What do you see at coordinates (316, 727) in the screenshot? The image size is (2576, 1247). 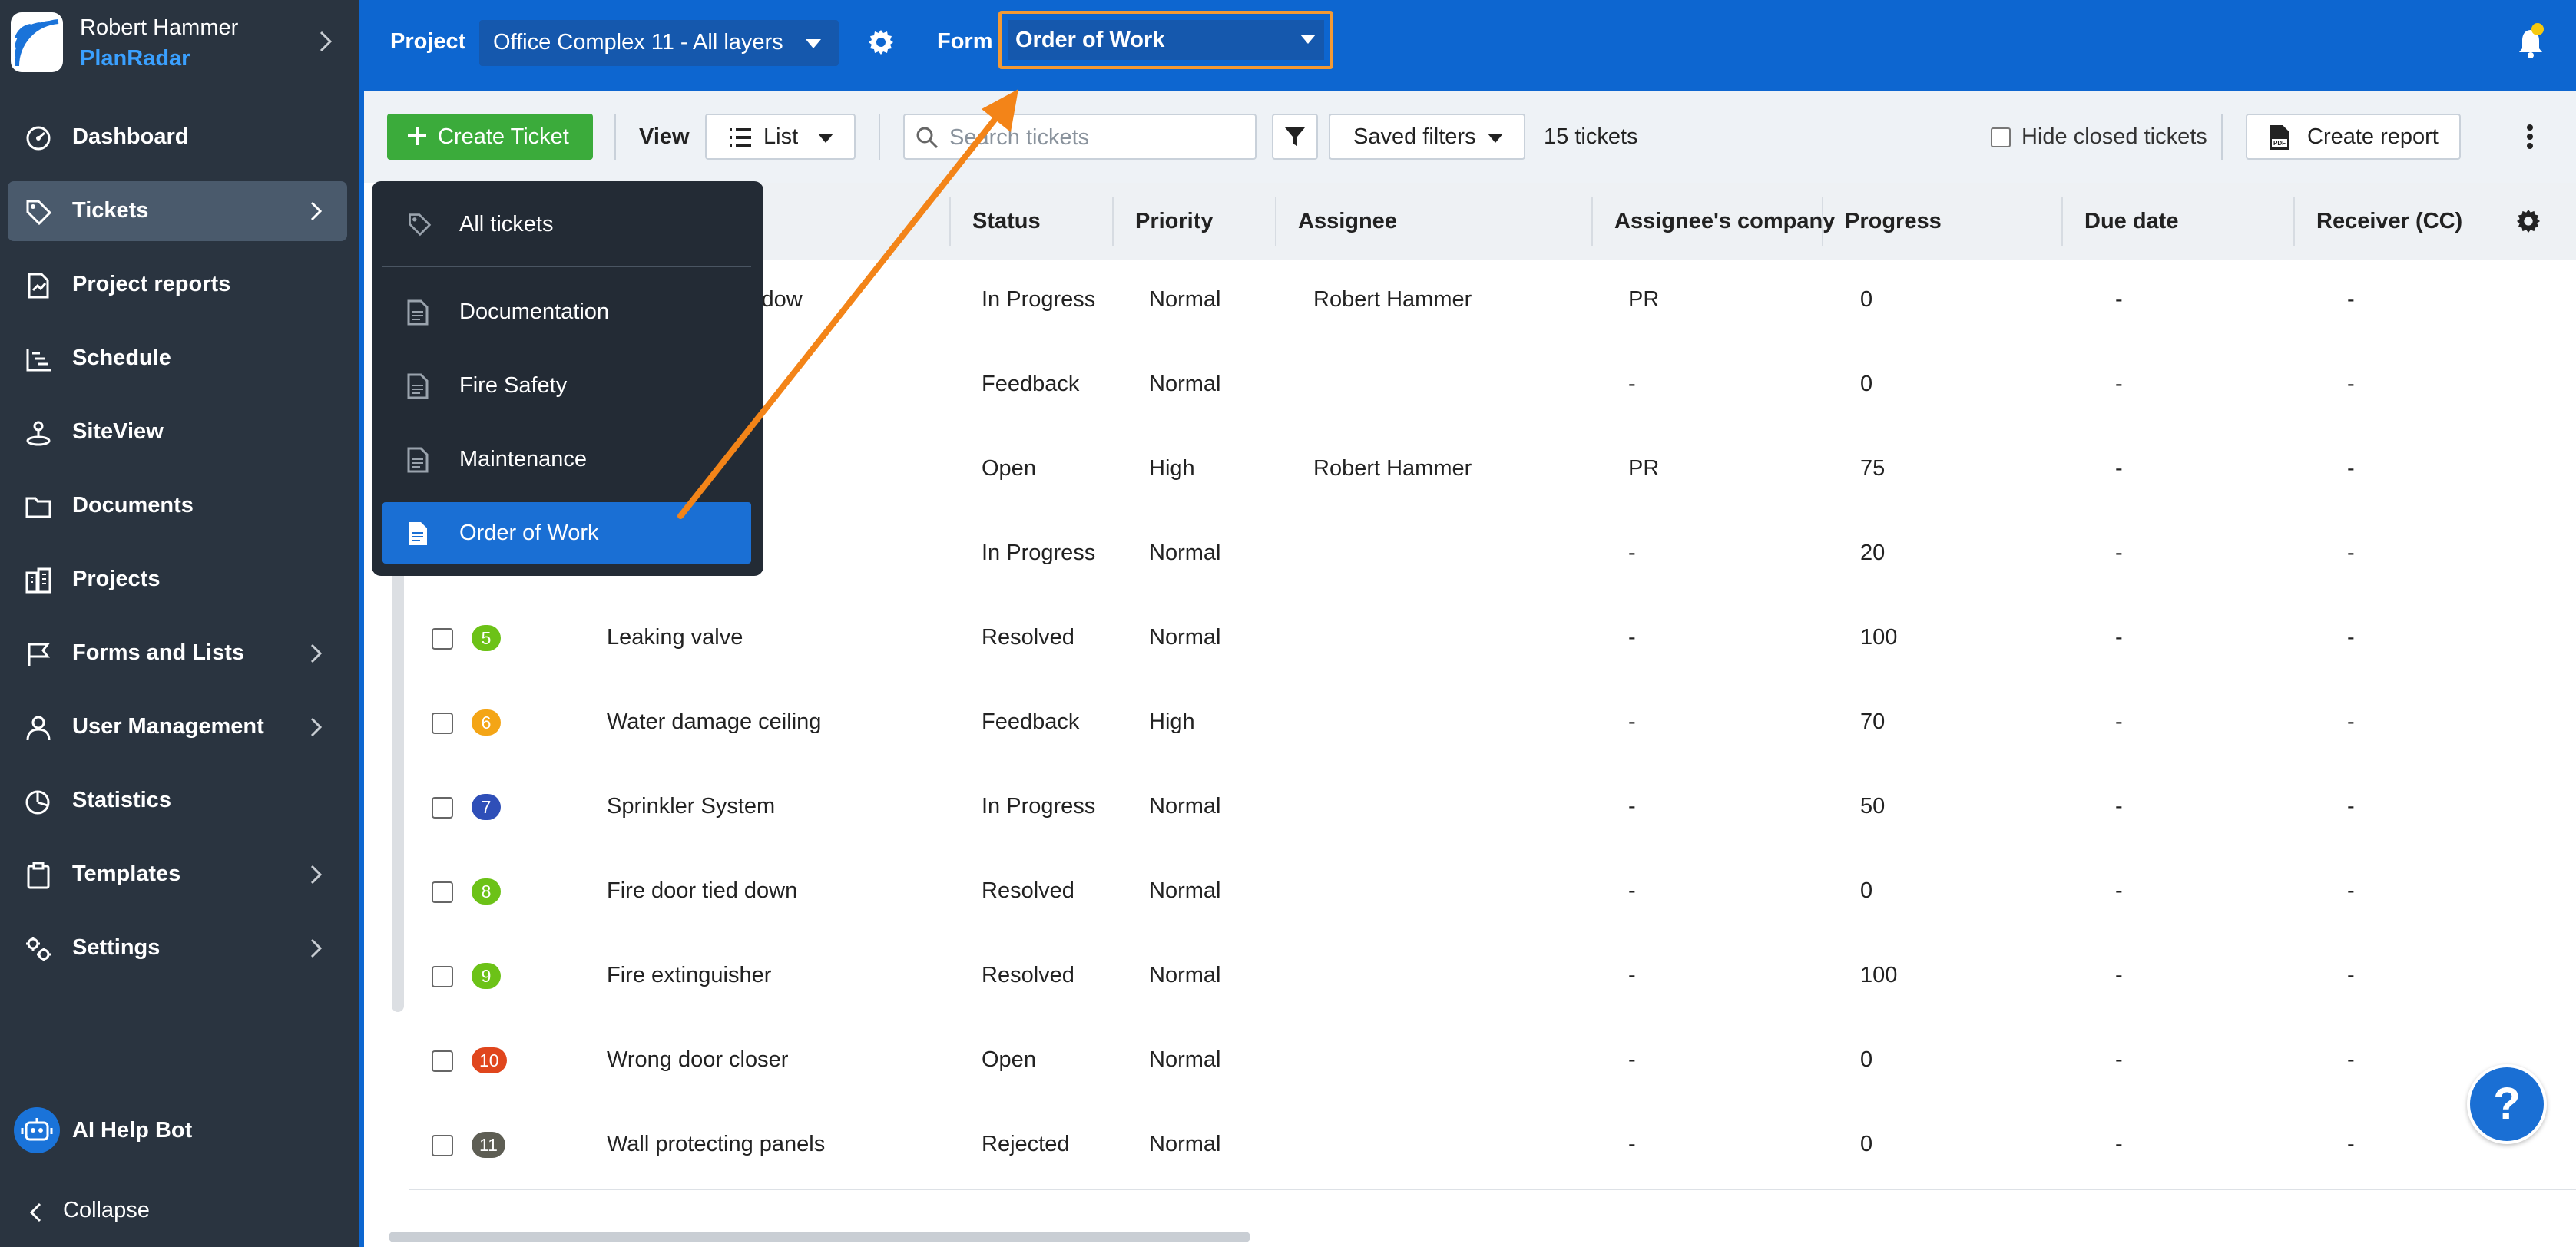 I see `chevron-right-icon` at bounding box center [316, 727].